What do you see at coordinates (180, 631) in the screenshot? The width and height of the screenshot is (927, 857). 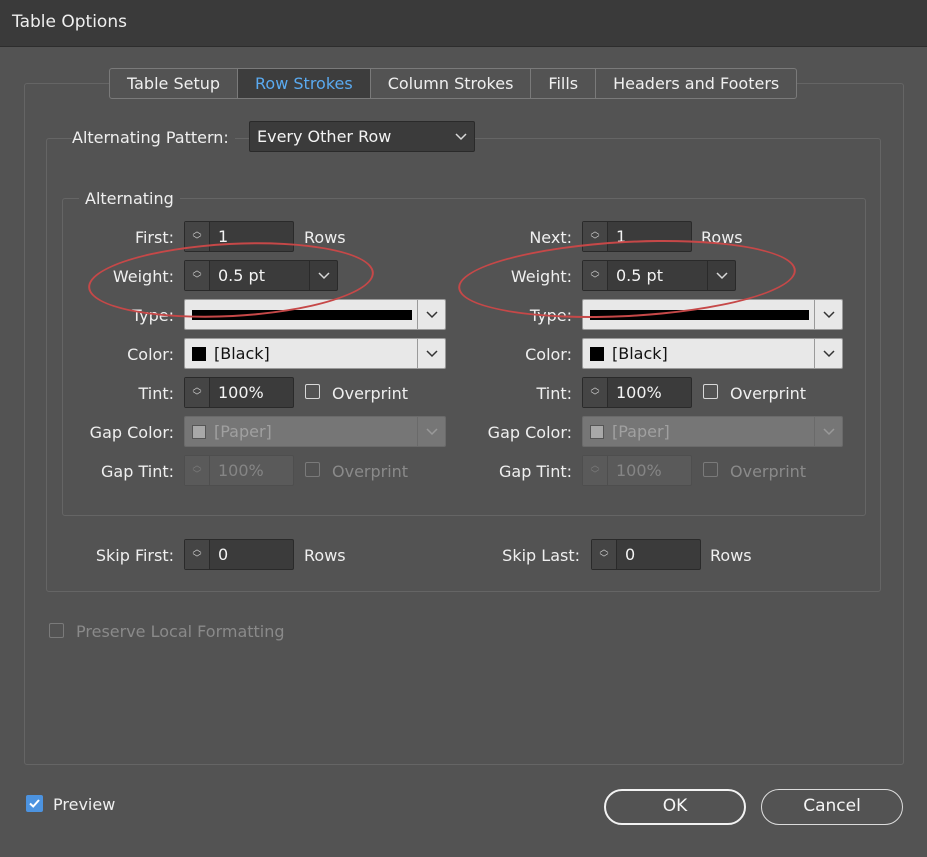 I see `preserve-local-formatting-label: Preserve Local Formatting` at bounding box center [180, 631].